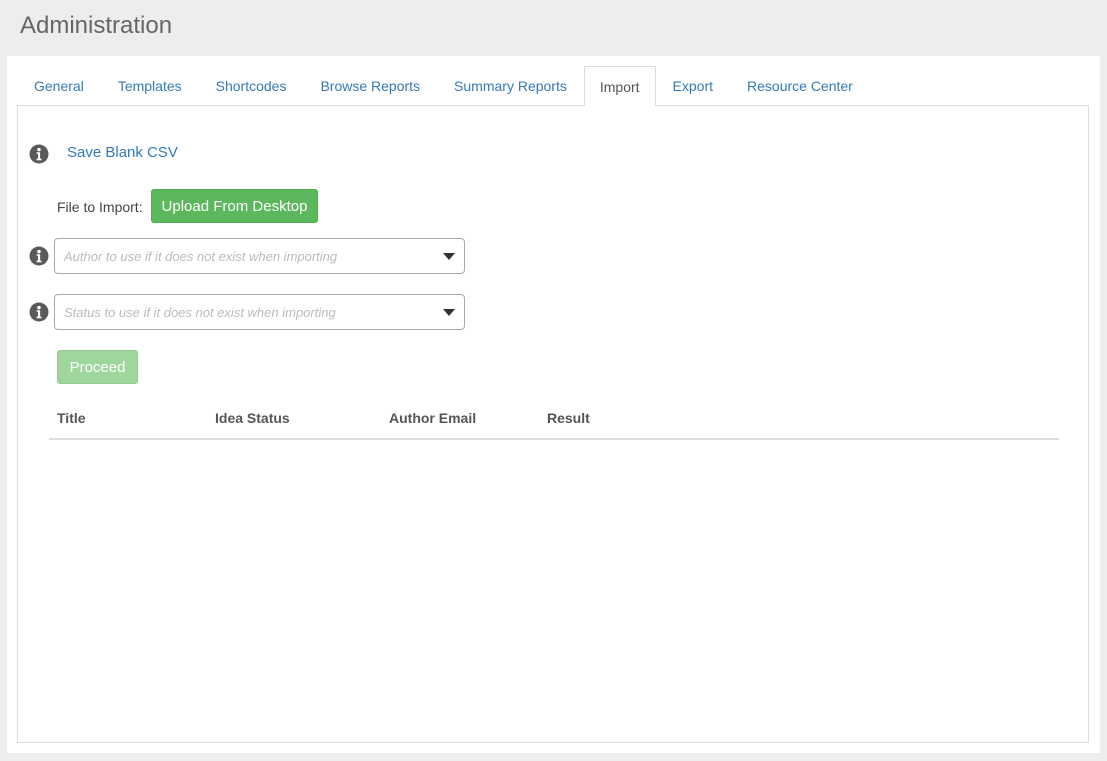 The width and height of the screenshot is (1107, 761). Describe the element at coordinates (693, 86) in the screenshot. I see `tab-export: Export` at that location.